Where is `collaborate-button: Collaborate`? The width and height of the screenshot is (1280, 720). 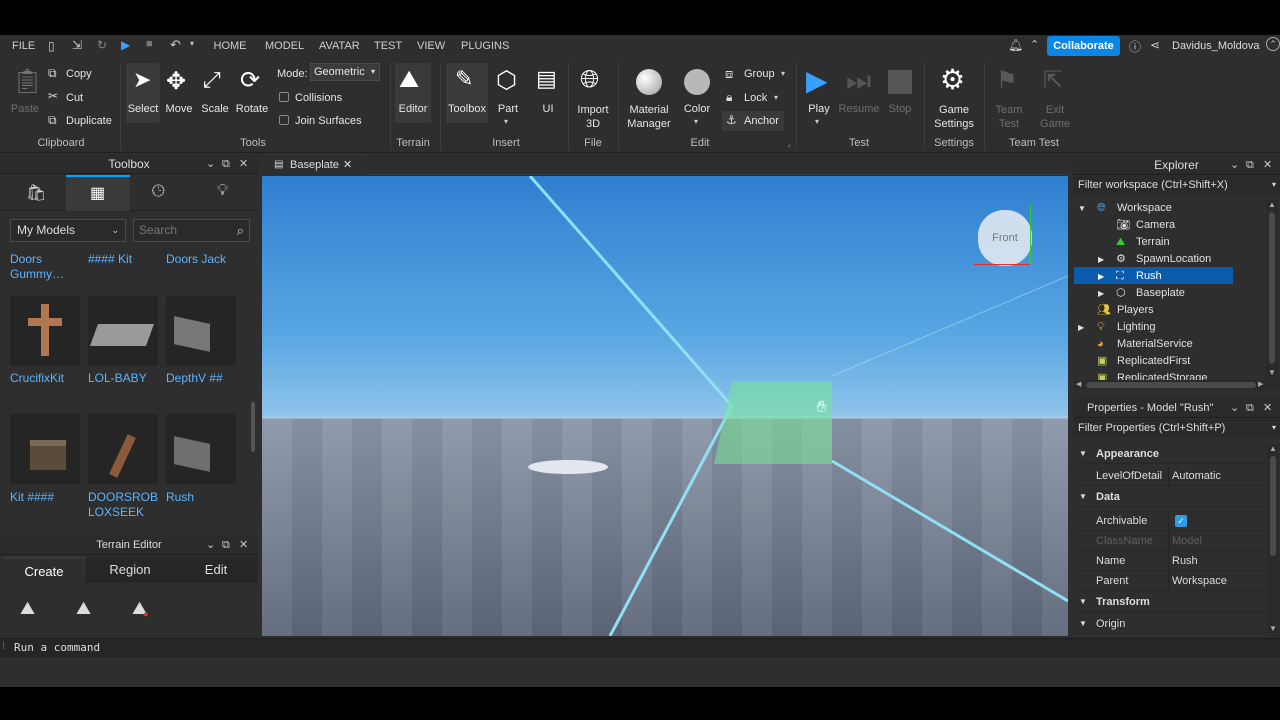
collaborate-button: Collaborate is located at coordinates (1083, 46).